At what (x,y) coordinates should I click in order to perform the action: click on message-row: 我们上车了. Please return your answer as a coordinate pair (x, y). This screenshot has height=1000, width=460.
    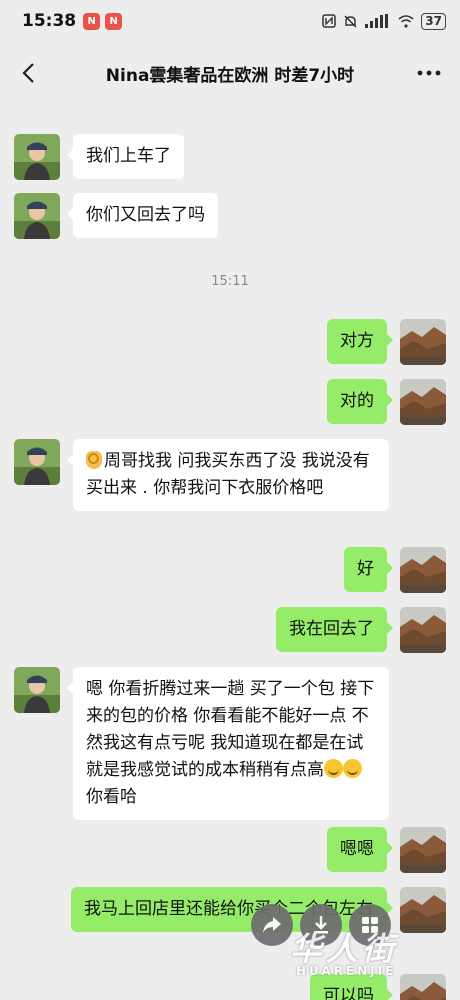
    Looking at the image, I should click on (230, 158).